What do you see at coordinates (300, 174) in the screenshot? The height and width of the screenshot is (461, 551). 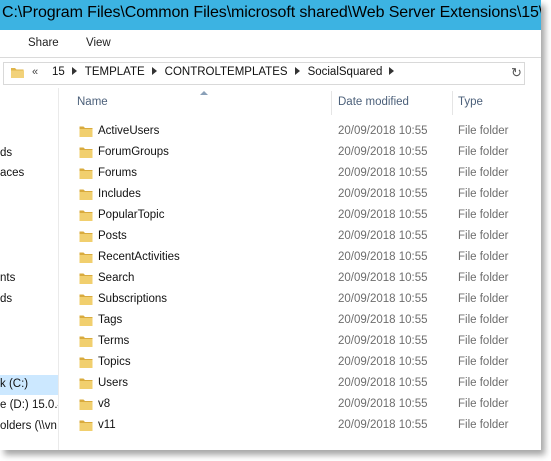 I see `table-row: Forums 20/09/2018 10:55 File folder` at bounding box center [300, 174].